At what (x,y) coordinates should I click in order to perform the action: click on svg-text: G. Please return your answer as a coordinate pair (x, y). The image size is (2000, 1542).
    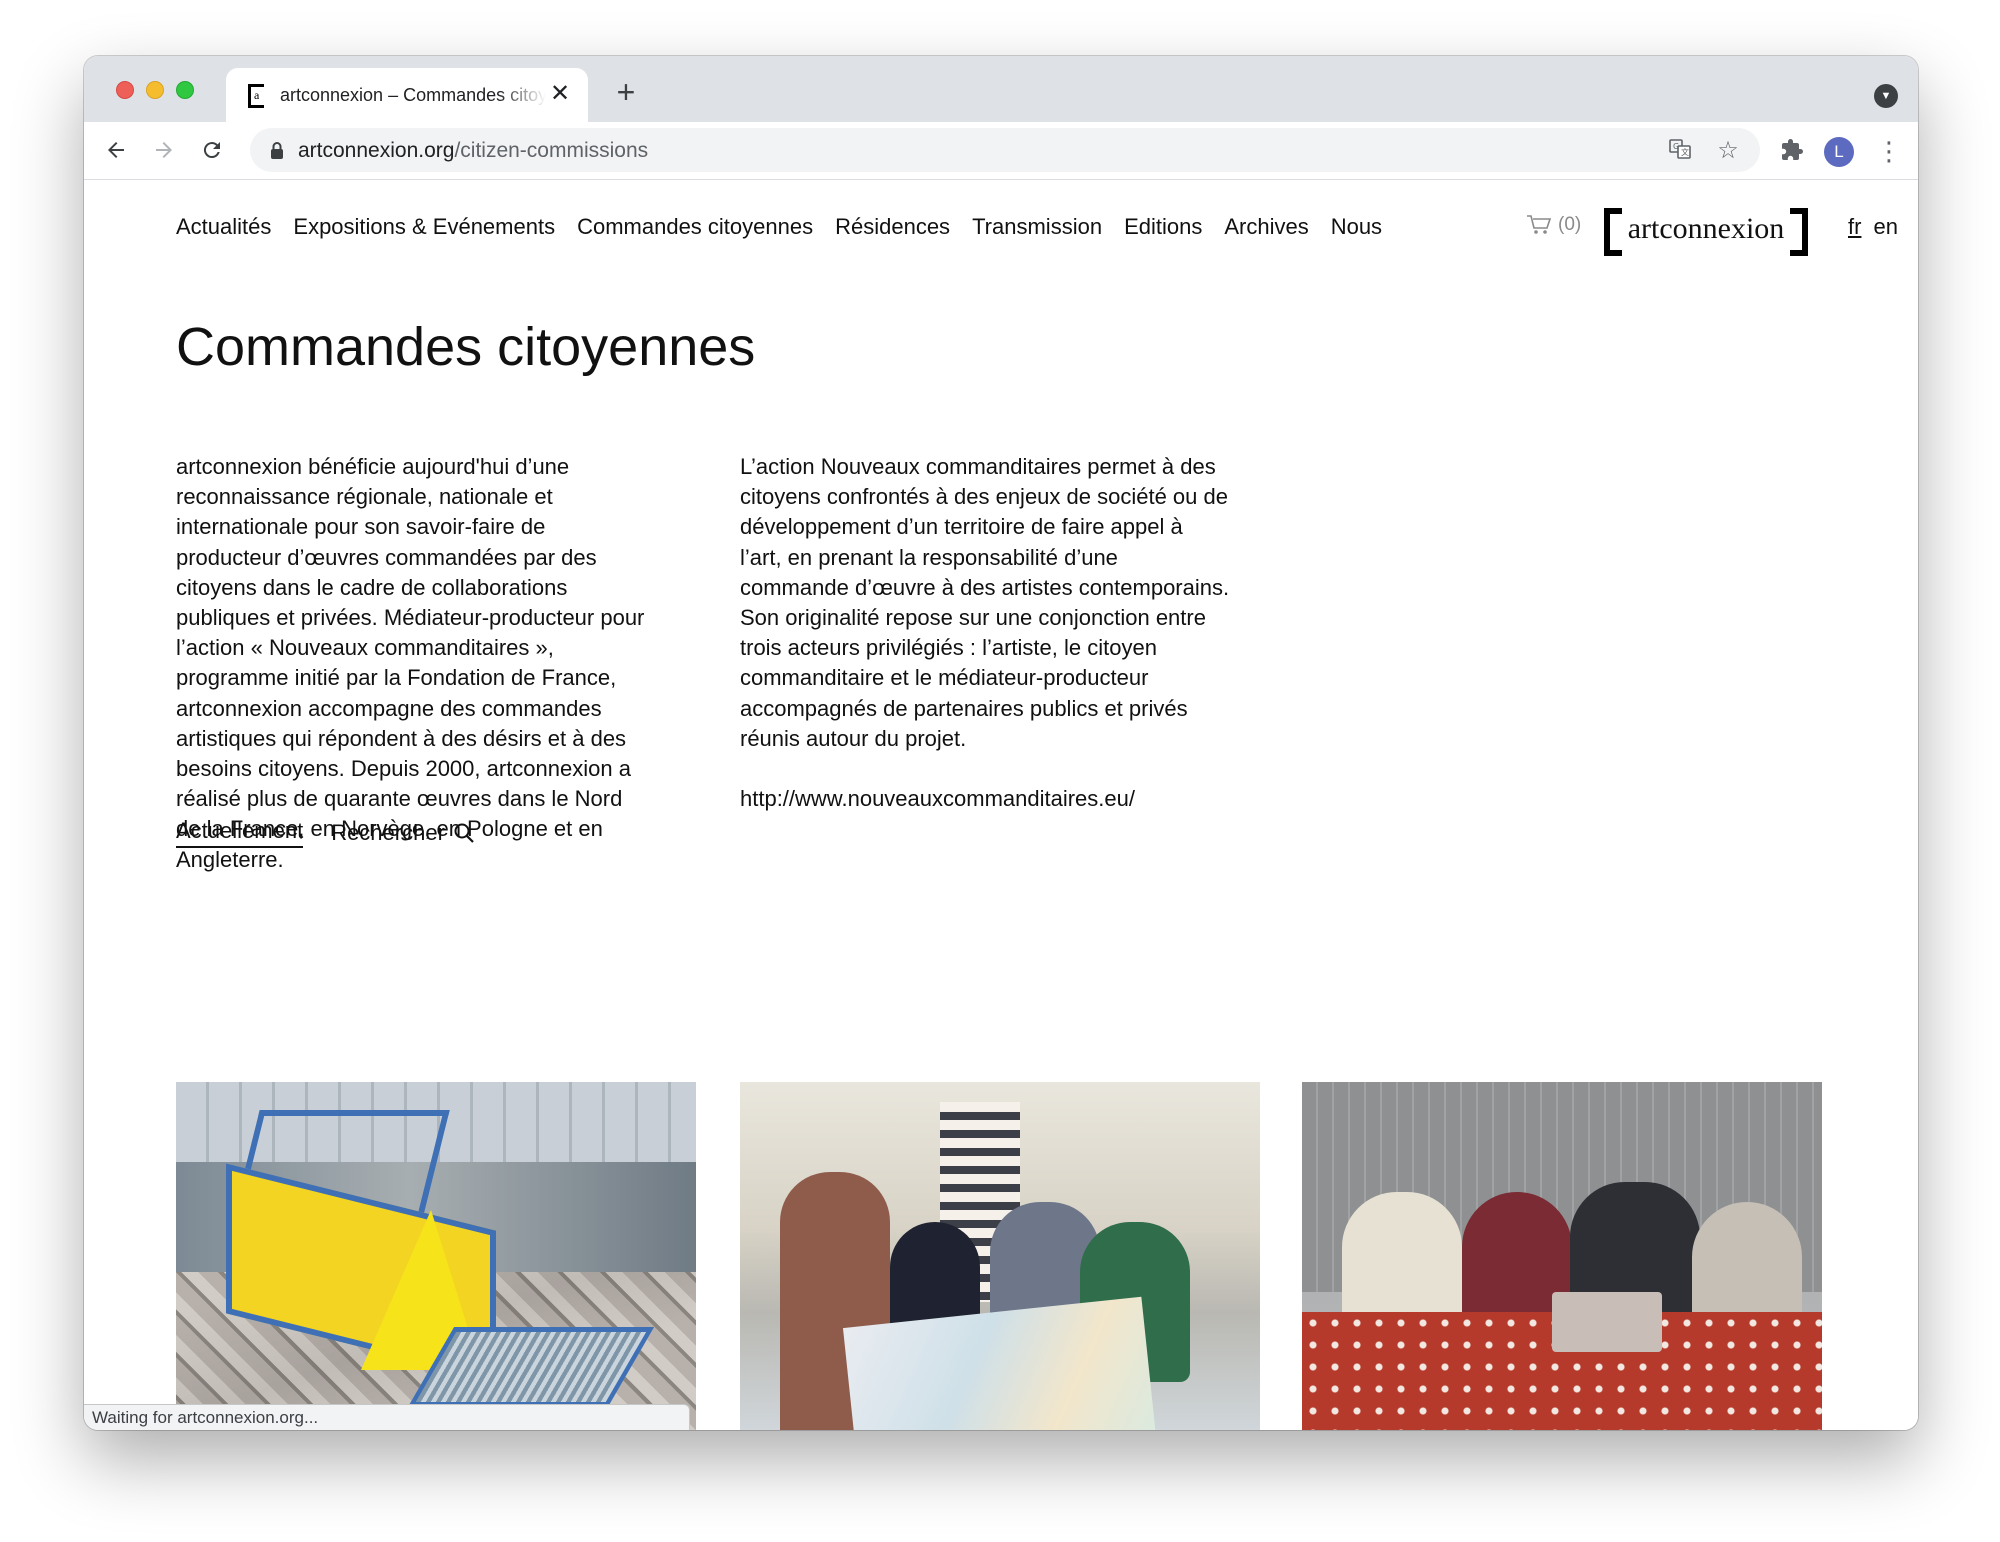
    Looking at the image, I should click on (1676, 146).